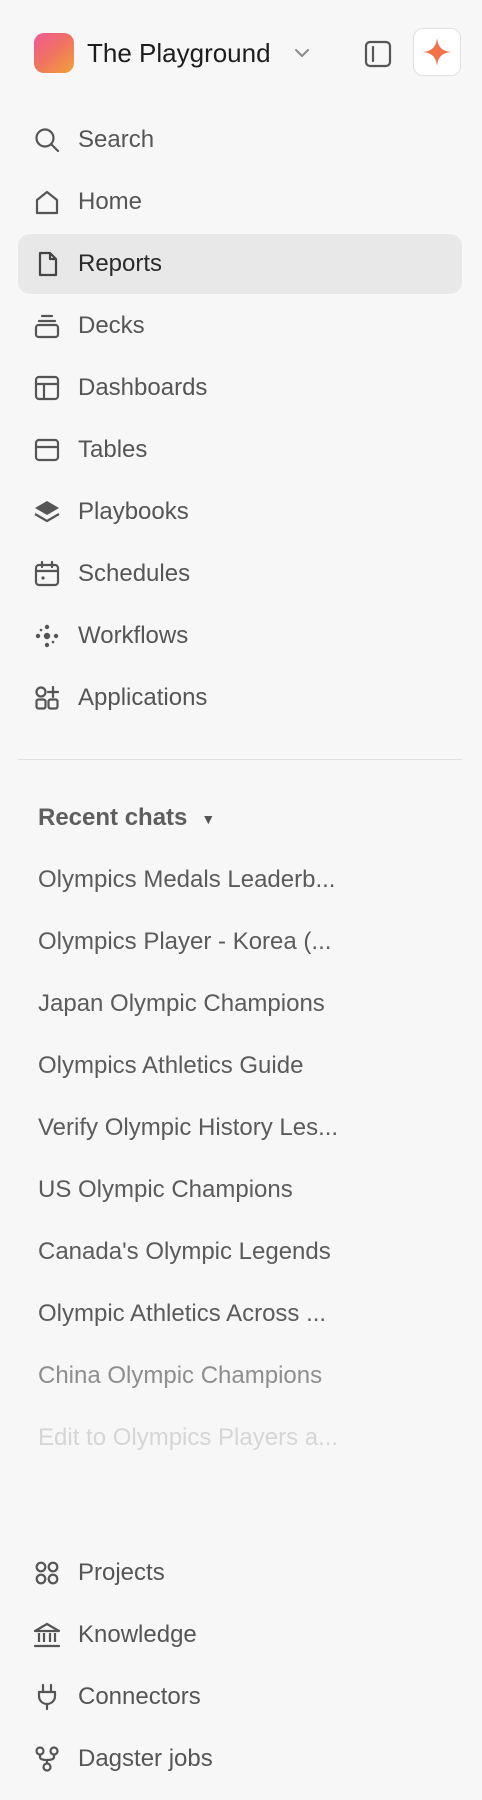  I want to click on sidebar-item-schedules: Schedules, so click(240, 574).